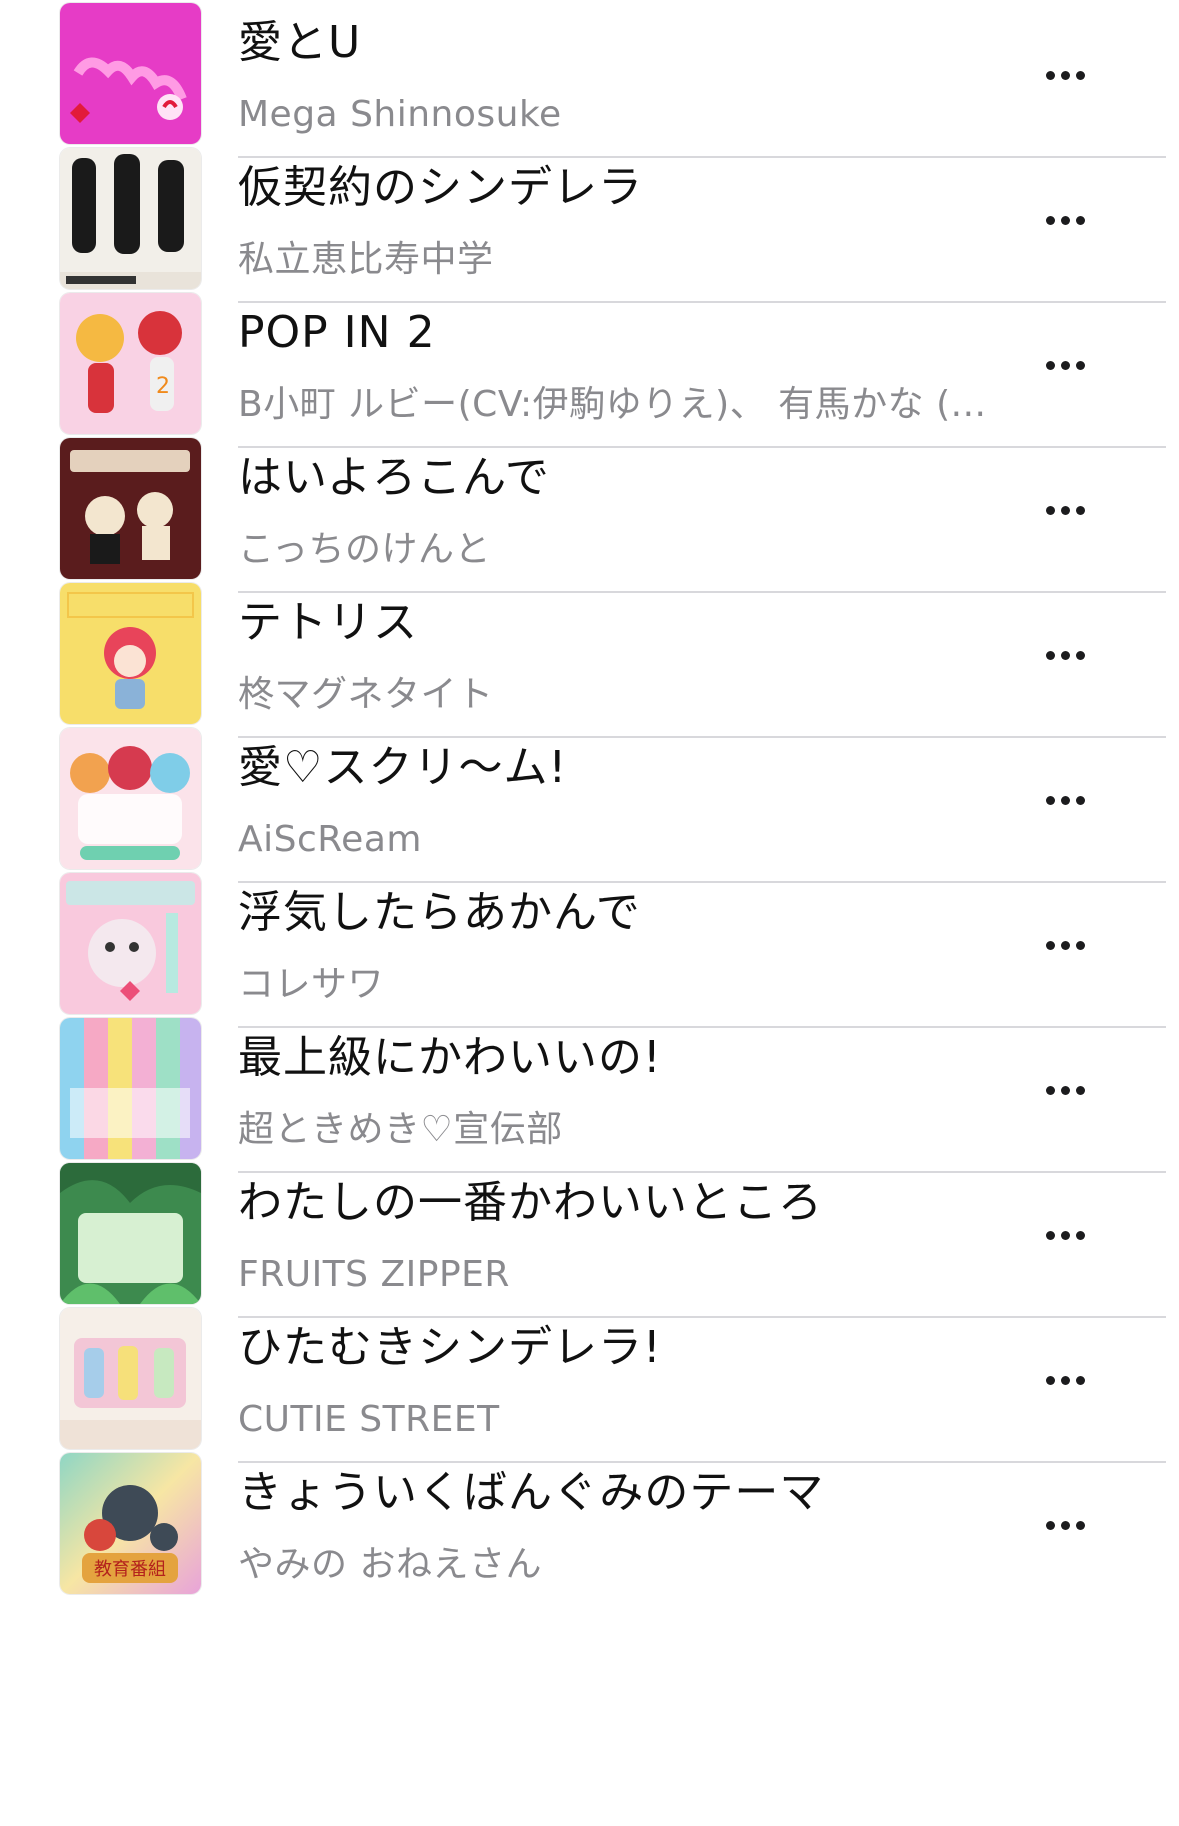 Image resolution: width=1179 pixels, height=1826 pixels. I want to click on song-artist: Mega Shinnosuke, so click(400, 114).